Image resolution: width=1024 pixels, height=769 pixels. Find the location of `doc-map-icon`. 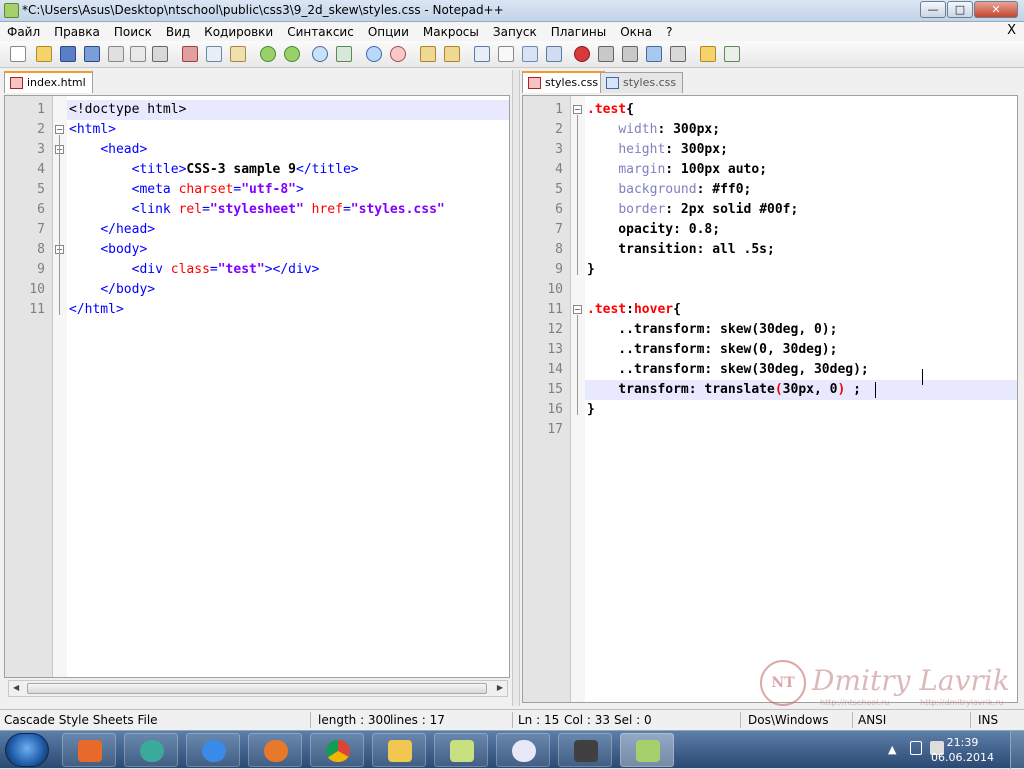

doc-map-icon is located at coordinates (554, 54).